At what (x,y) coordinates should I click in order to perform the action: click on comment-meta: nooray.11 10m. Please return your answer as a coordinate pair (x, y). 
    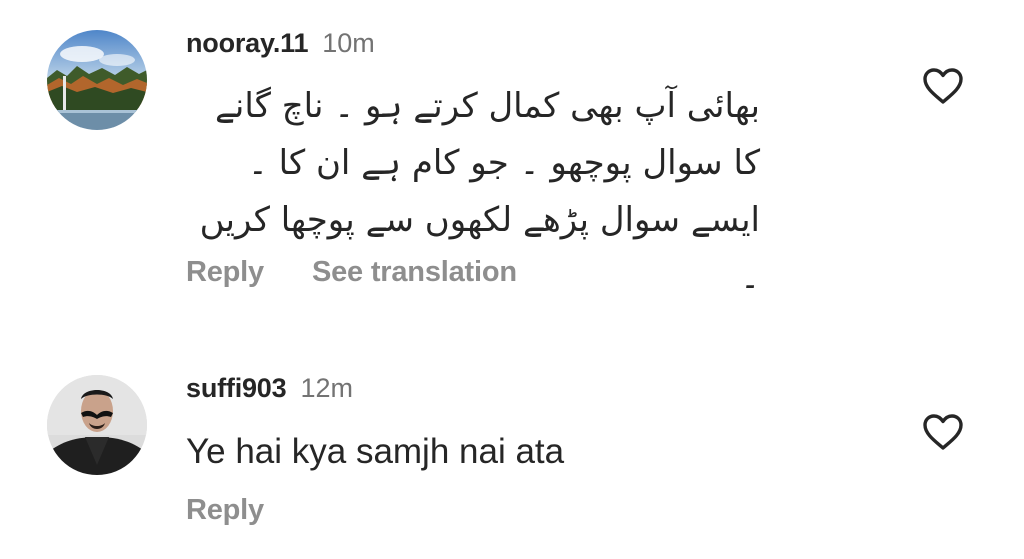
    Looking at the image, I should click on (280, 43).